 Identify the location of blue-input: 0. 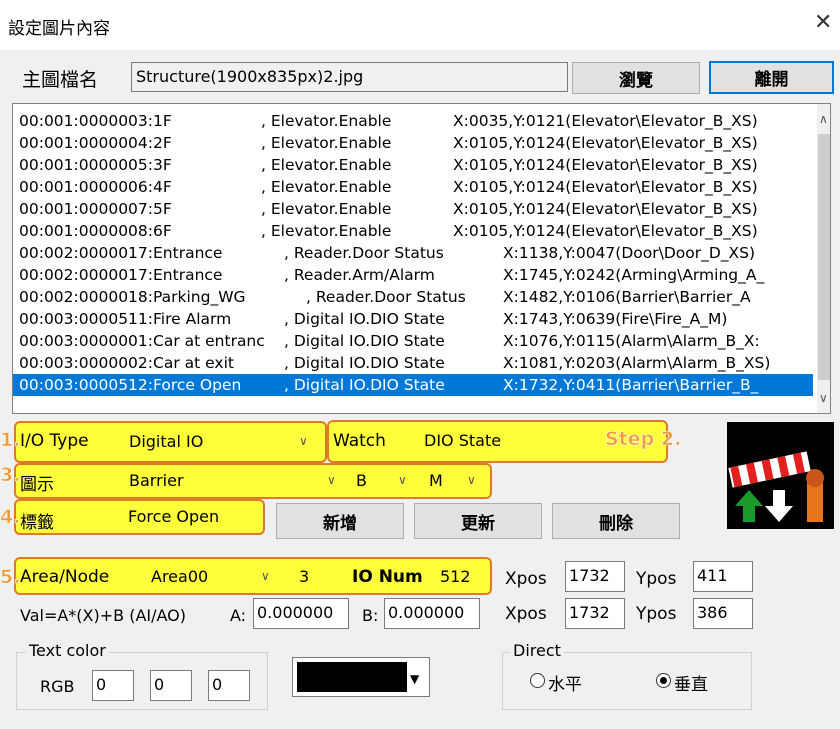
(229, 685).